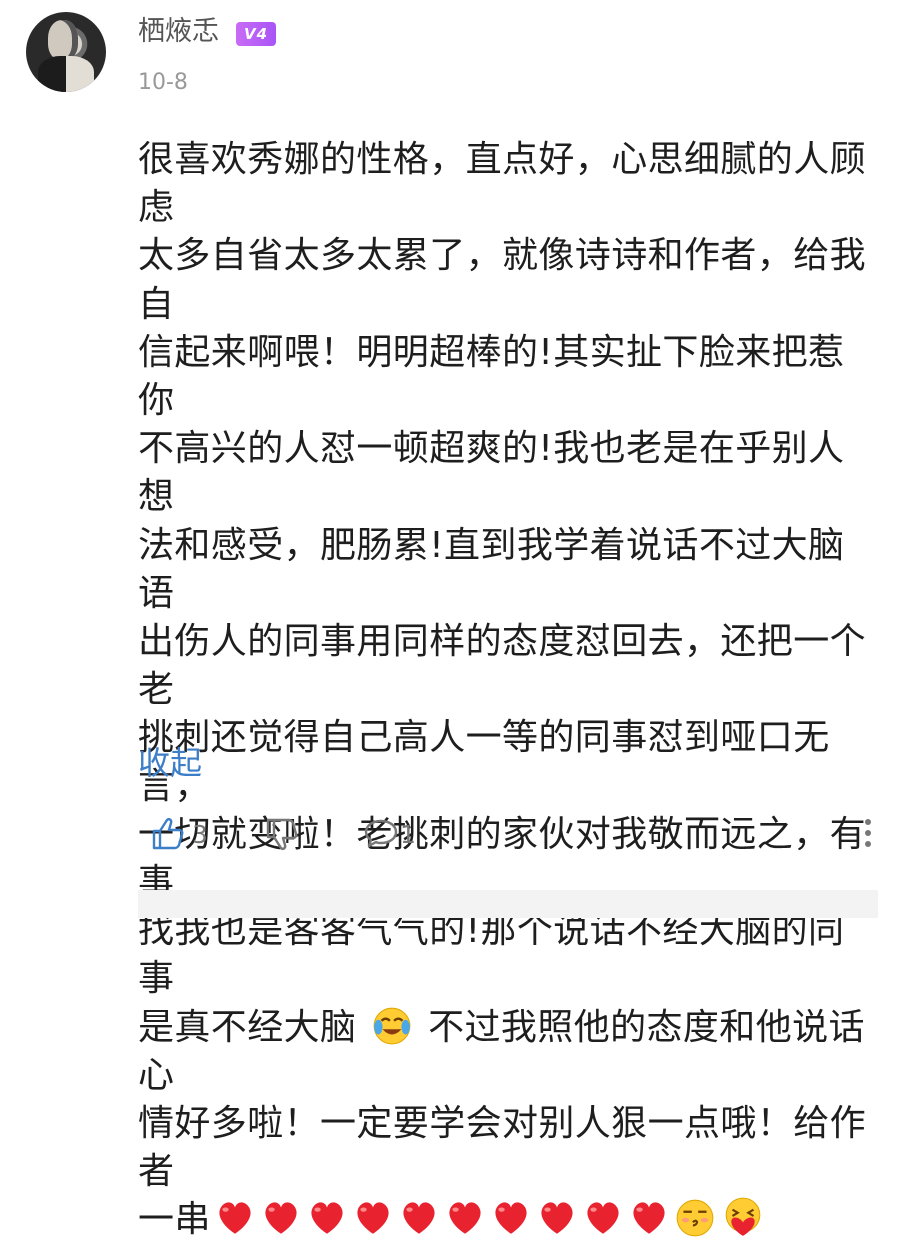  I want to click on hearts-row, so click(441, 1219).